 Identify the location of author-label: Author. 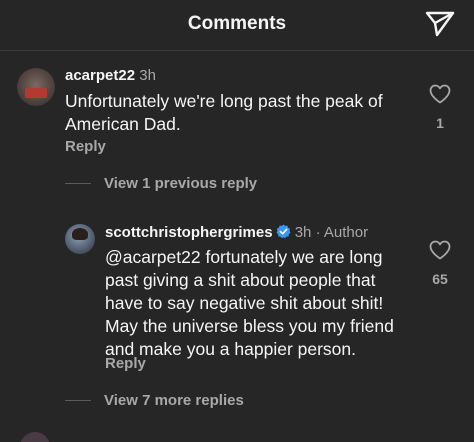
(346, 232).